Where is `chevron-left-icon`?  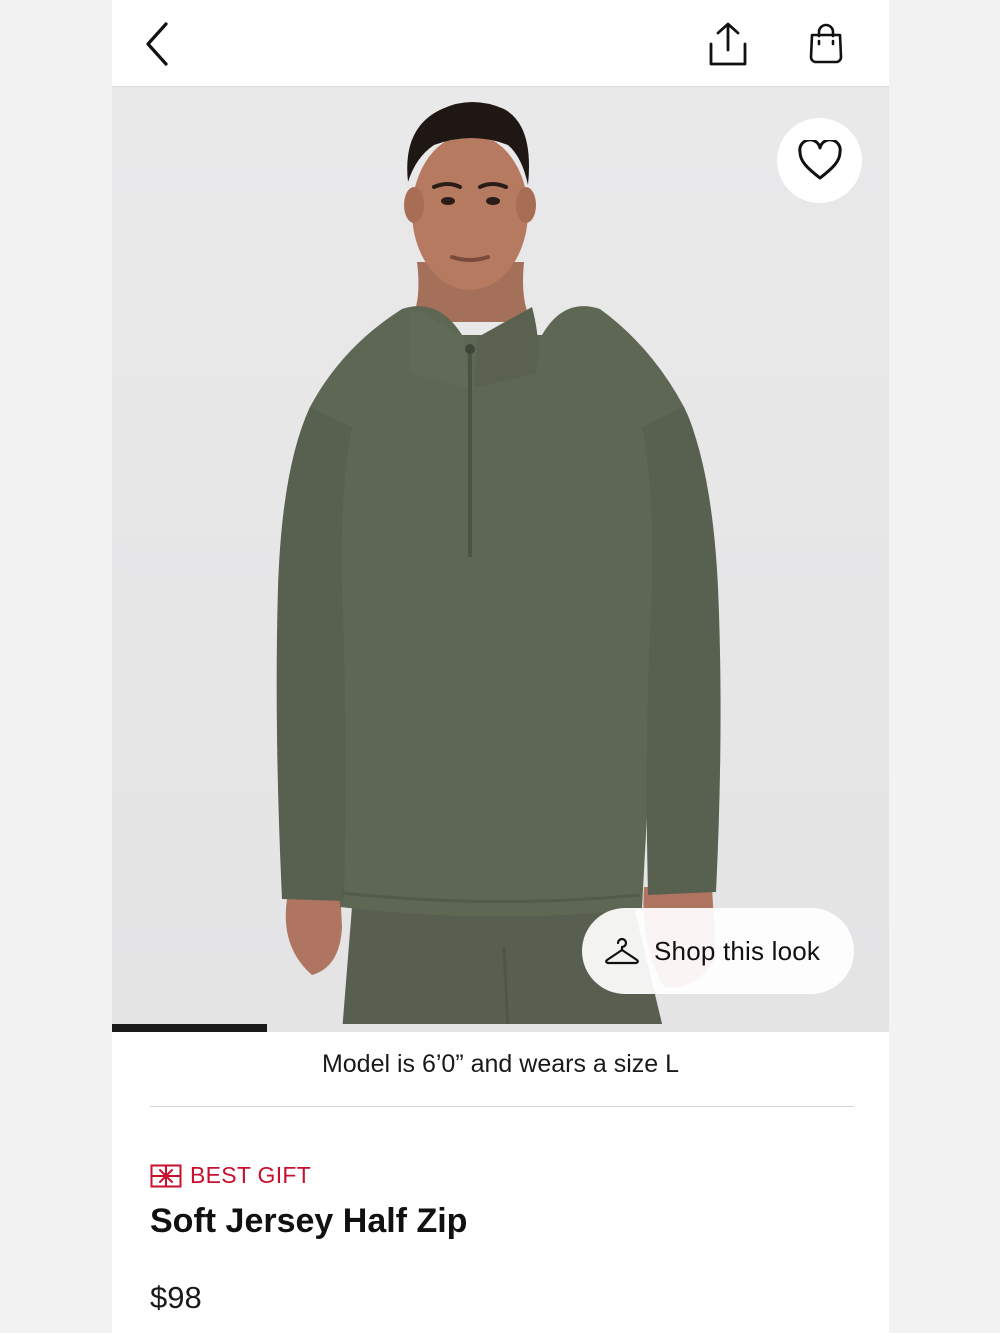
chevron-left-icon is located at coordinates (157, 44).